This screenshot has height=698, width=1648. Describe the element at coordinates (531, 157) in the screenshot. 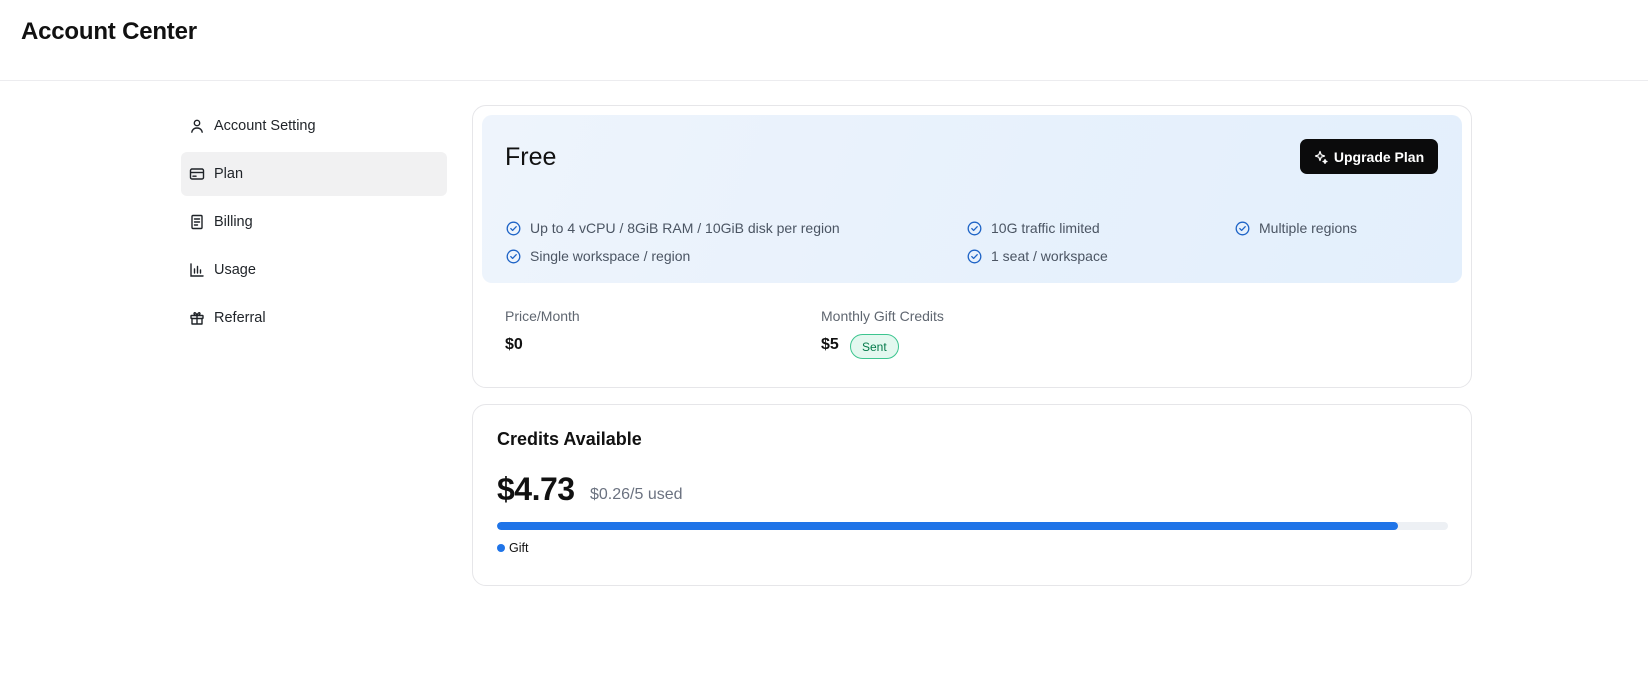

I see `plan-name: Free` at that location.